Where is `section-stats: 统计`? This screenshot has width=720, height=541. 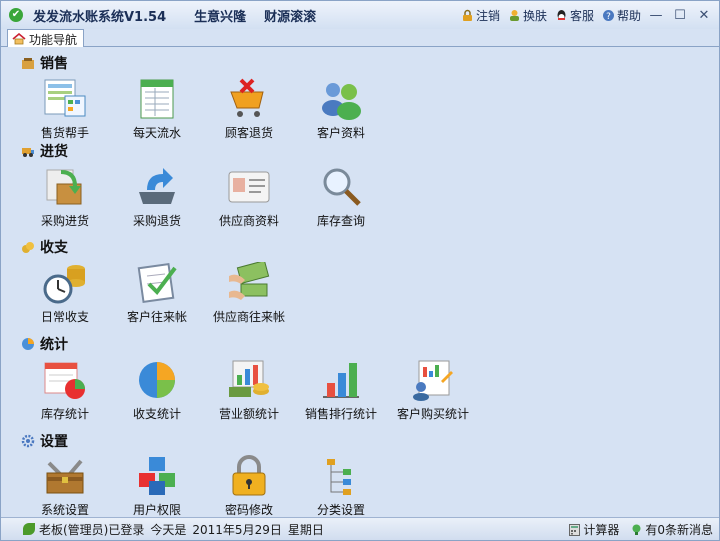 section-stats: 统计 is located at coordinates (44, 344).